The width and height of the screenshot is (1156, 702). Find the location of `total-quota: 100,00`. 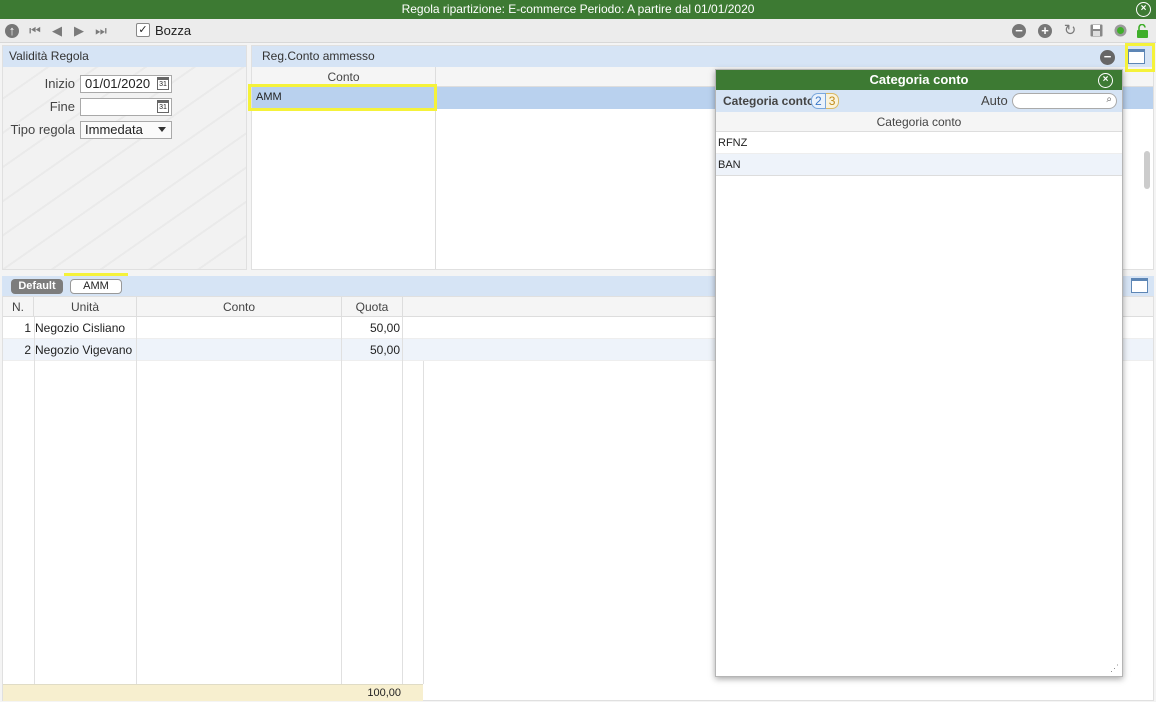

total-quota: 100,00 is located at coordinates (384, 693).